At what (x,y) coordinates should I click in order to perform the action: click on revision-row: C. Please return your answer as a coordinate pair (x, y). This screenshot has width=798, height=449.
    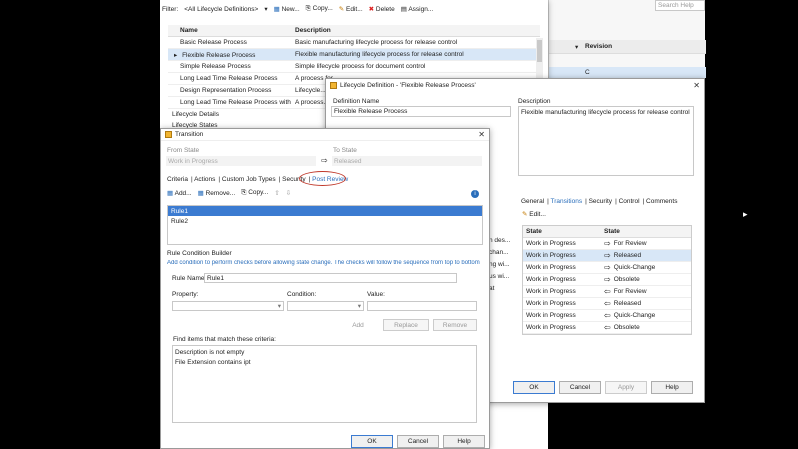
    Looking at the image, I should click on (627, 72).